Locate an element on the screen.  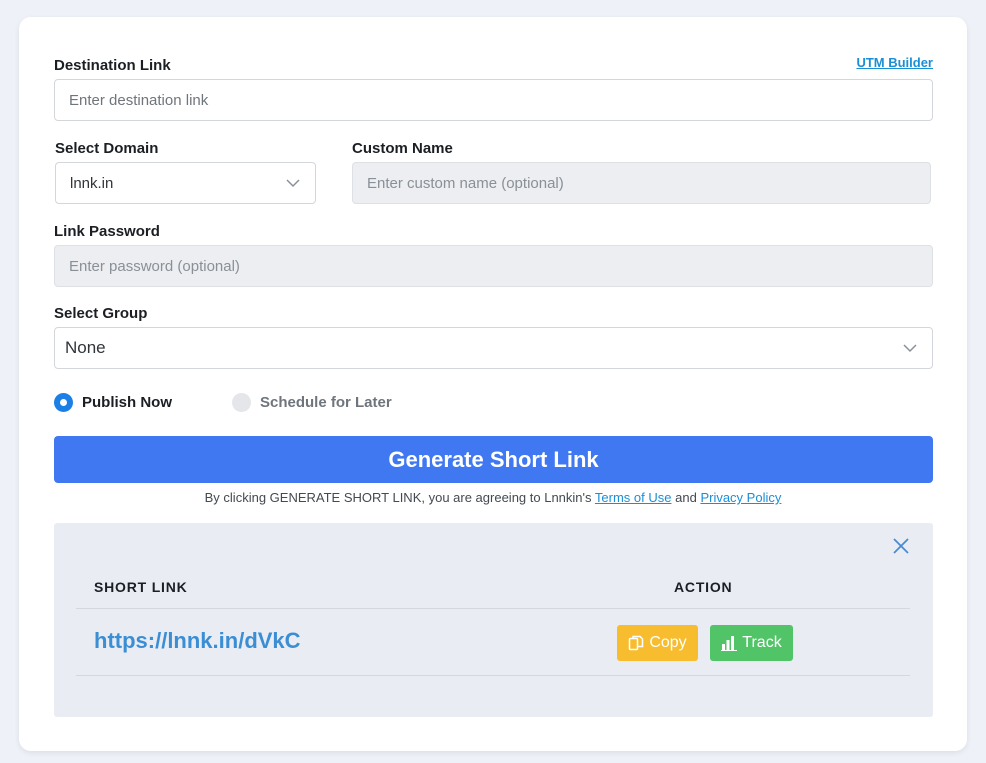
custom-name-input: Enter custom name (optional) is located at coordinates (641, 183).